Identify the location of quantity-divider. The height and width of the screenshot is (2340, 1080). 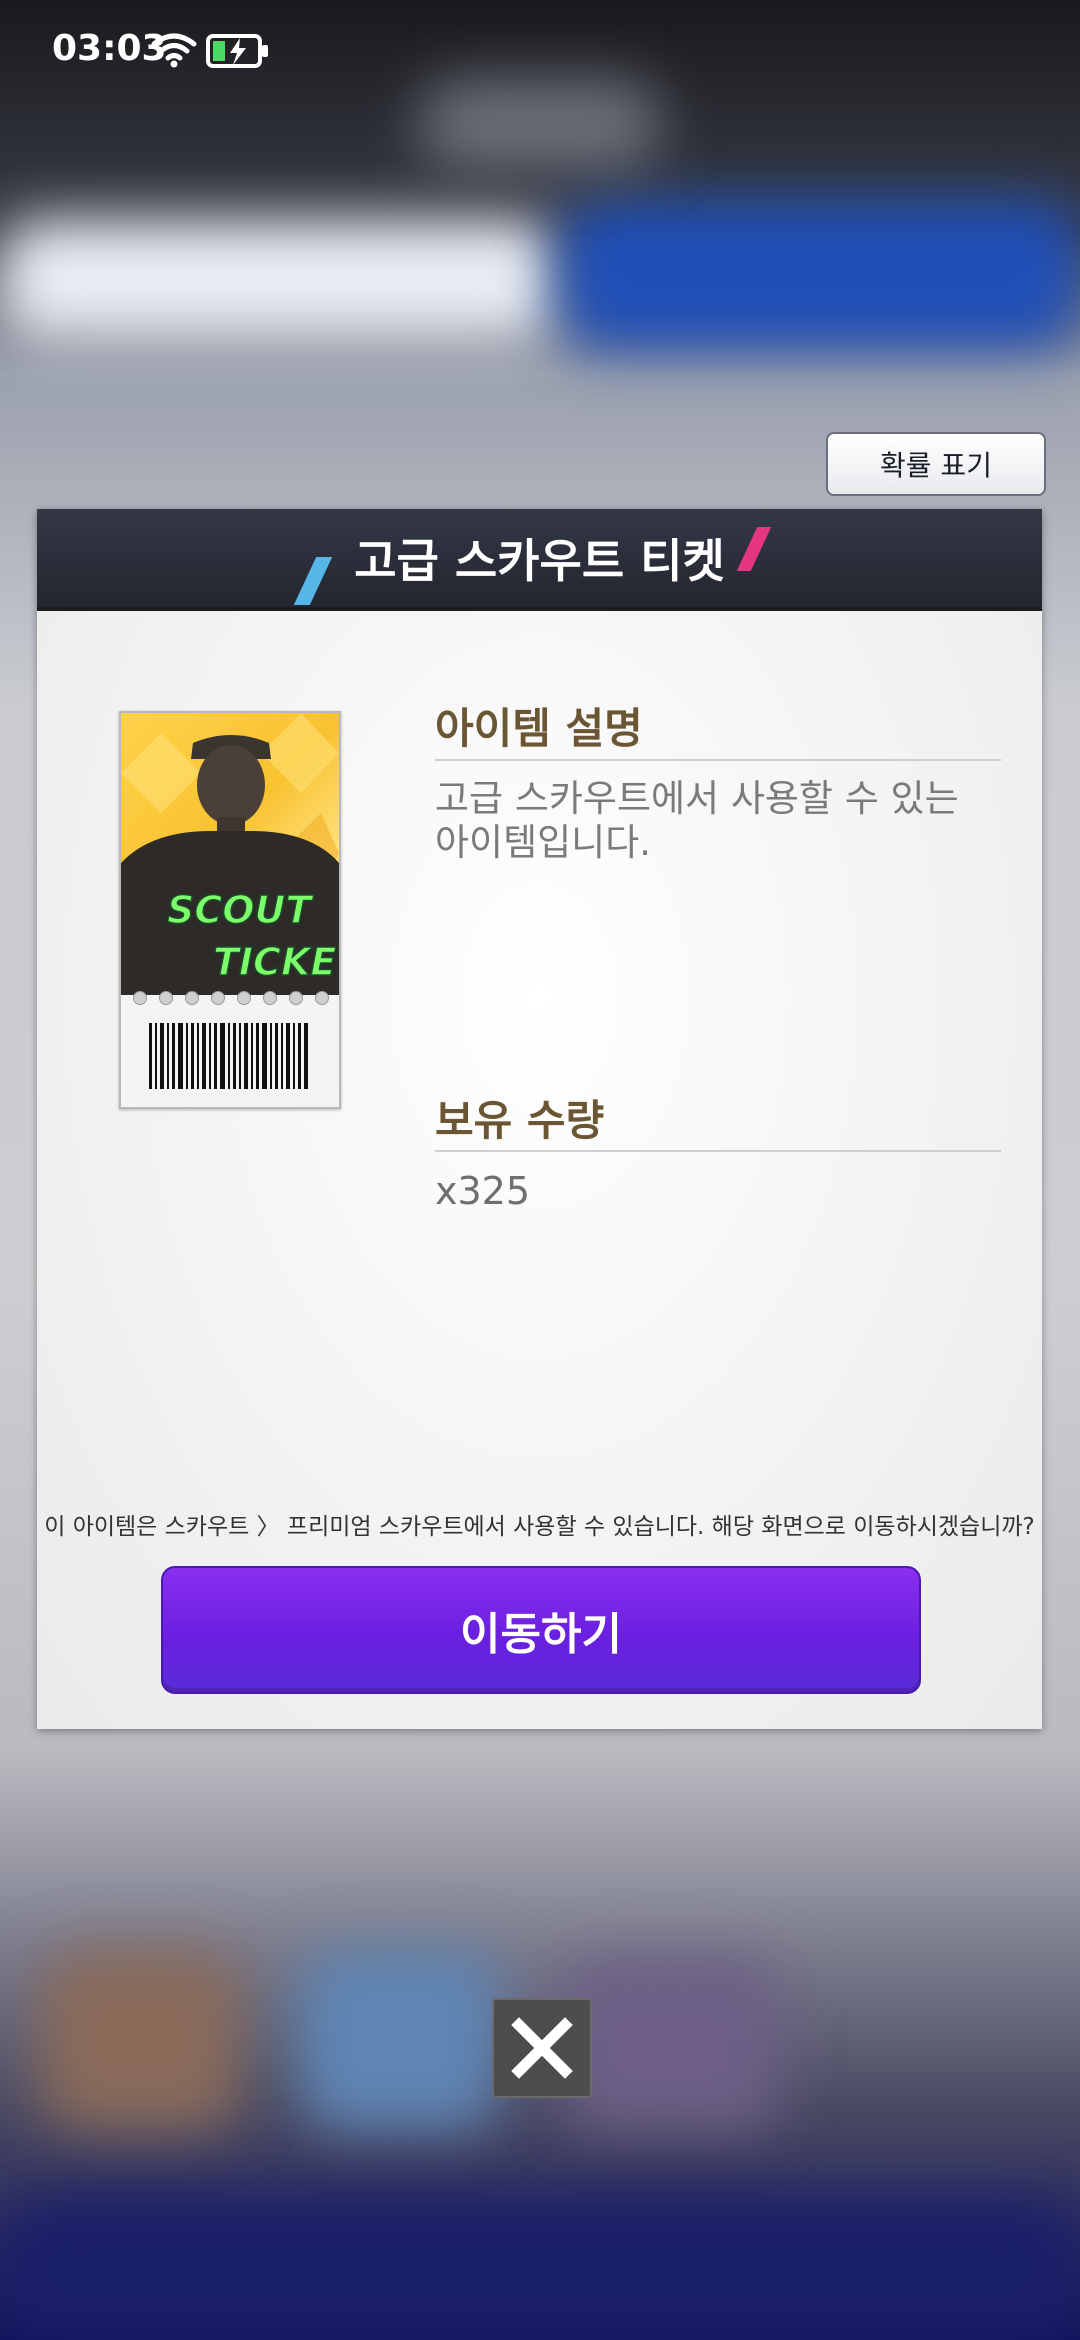
(718, 1151).